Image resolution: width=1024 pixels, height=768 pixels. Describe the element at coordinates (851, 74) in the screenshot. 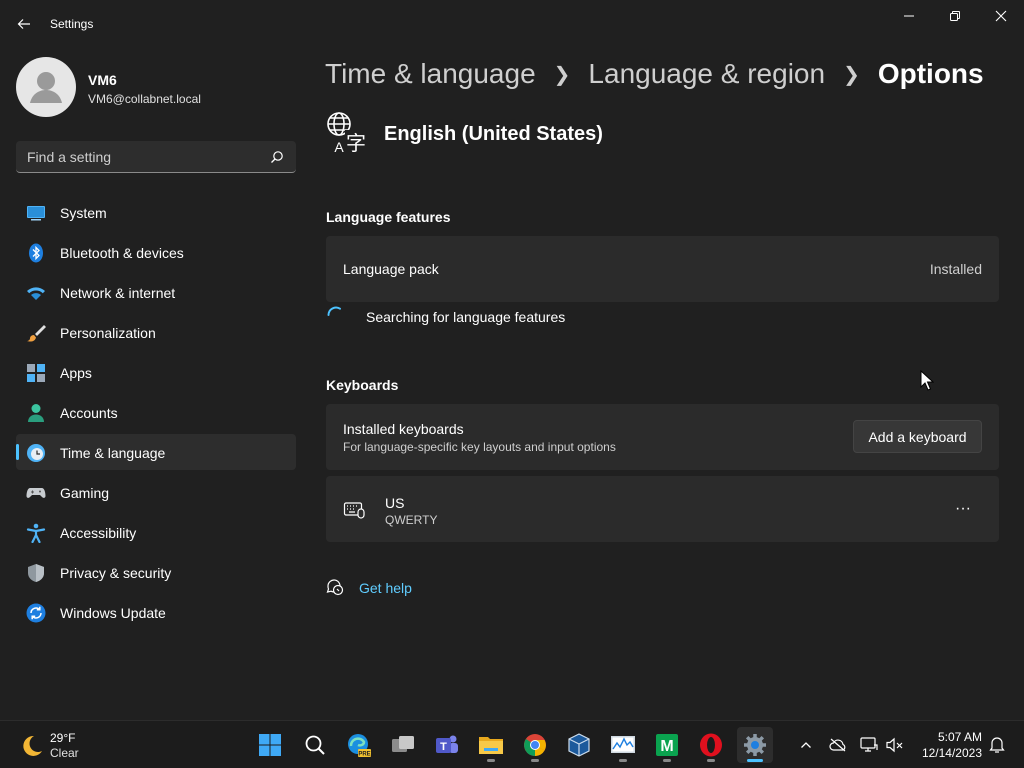

I see `chevron-right-icon: ❯` at that location.